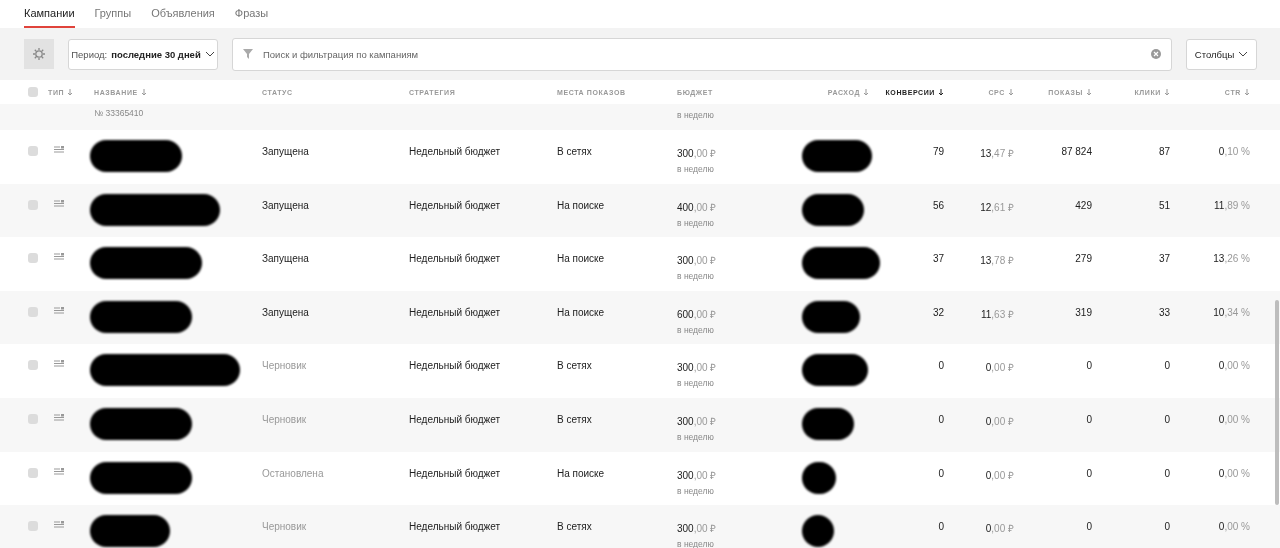  What do you see at coordinates (1234, 151) in the screenshot?
I see `ctr-value: 0,10 %` at bounding box center [1234, 151].